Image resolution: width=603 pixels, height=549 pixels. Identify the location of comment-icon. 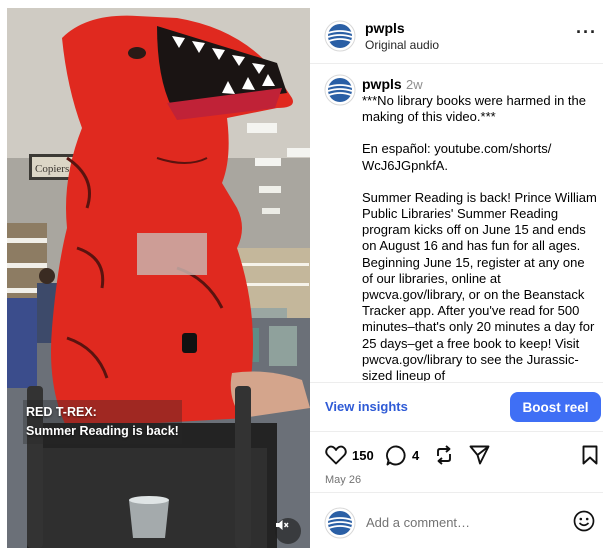
(396, 455).